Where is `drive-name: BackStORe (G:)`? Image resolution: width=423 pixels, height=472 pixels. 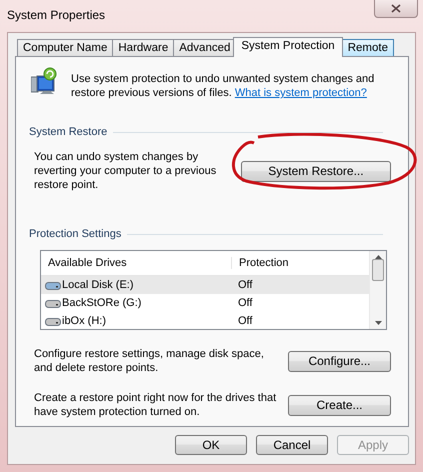
drive-name: BackStORe (G:) is located at coordinates (102, 303).